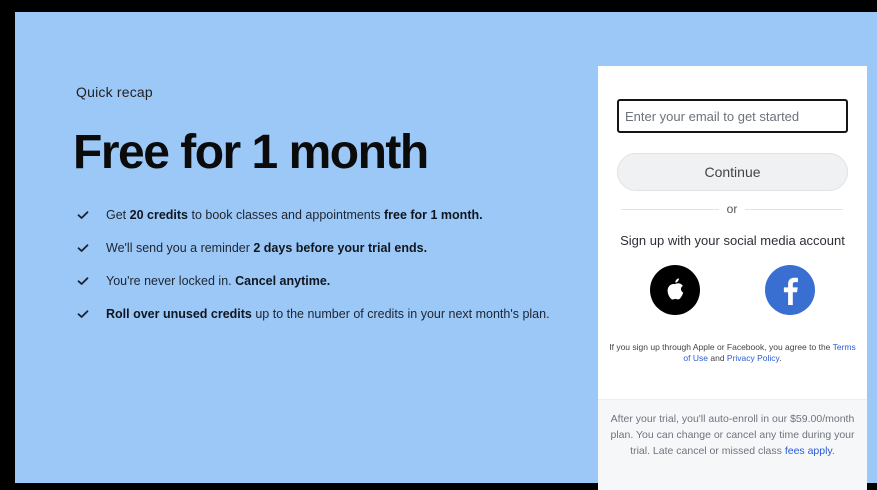  What do you see at coordinates (438, 6) in the screenshot?
I see `window-frame-top` at bounding box center [438, 6].